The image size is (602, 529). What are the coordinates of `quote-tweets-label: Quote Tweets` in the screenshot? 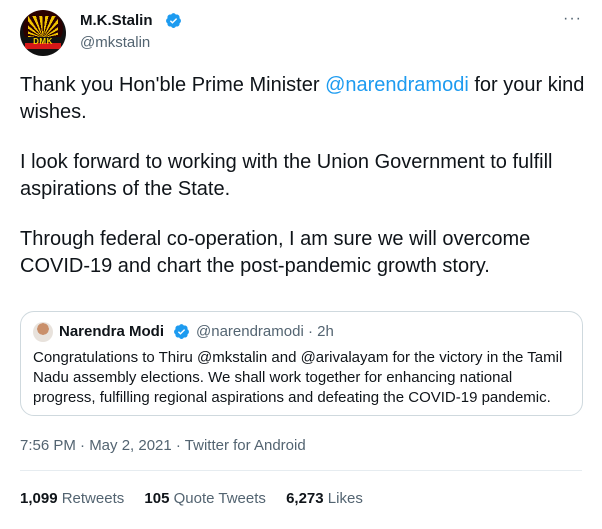 It's located at (219, 498).